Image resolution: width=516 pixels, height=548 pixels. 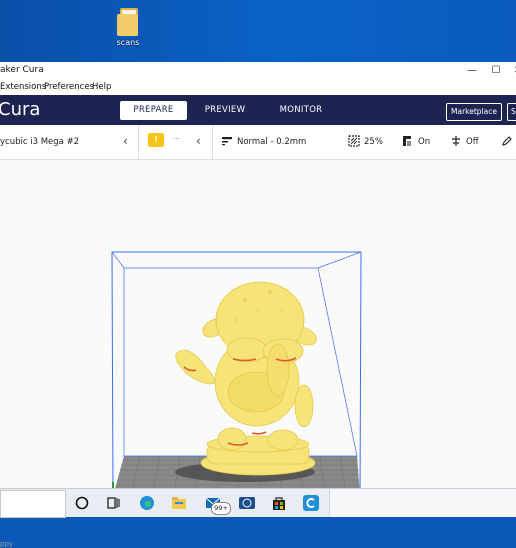 What do you see at coordinates (456, 141) in the screenshot?
I see `adhesion-icon` at bounding box center [456, 141].